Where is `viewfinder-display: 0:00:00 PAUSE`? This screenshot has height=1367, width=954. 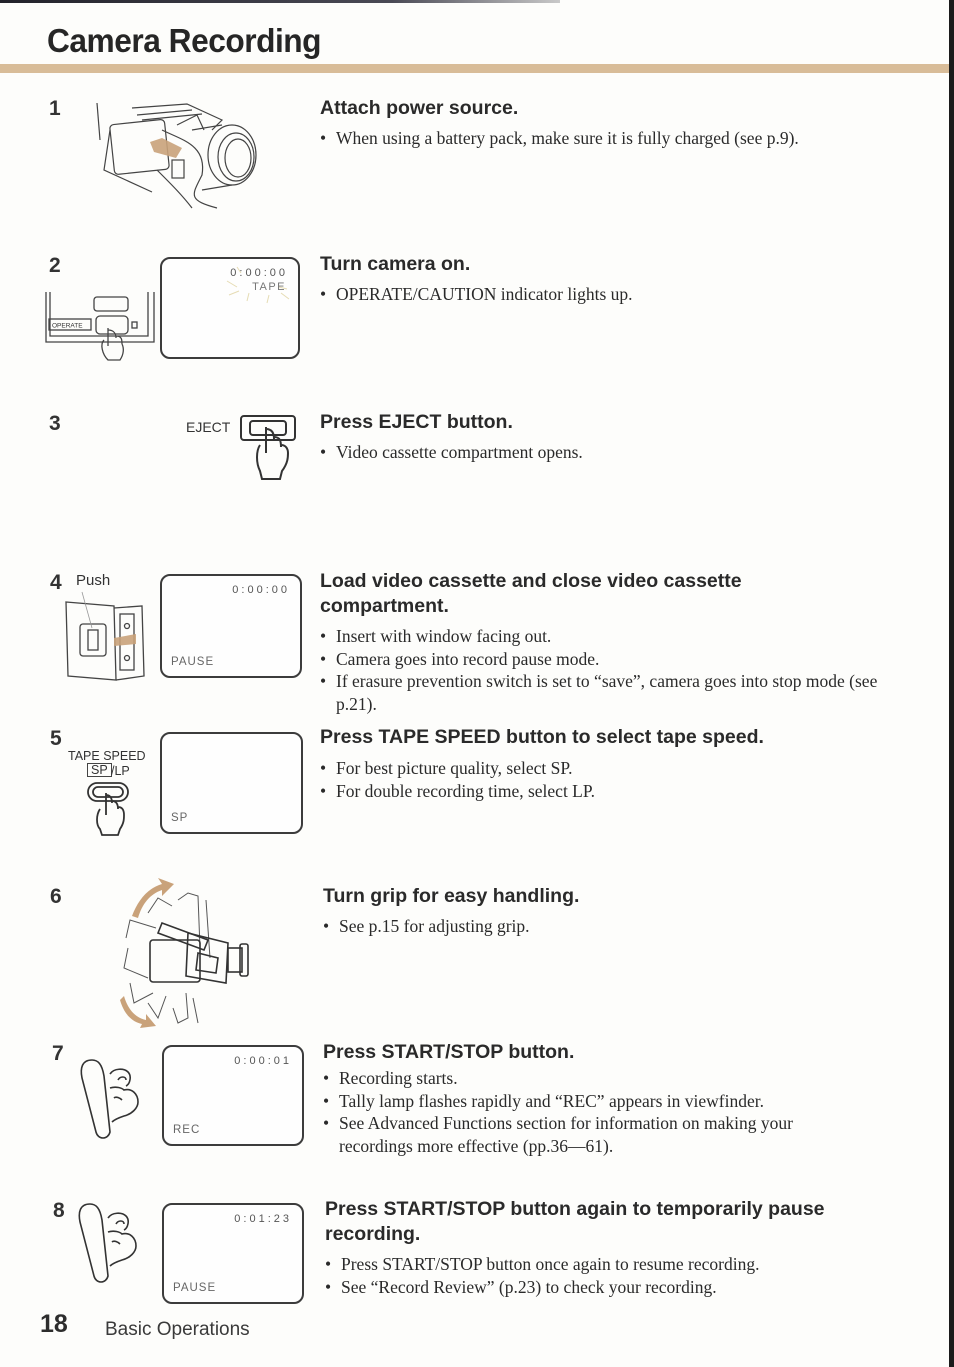 viewfinder-display: 0:00:00 PAUSE is located at coordinates (231, 626).